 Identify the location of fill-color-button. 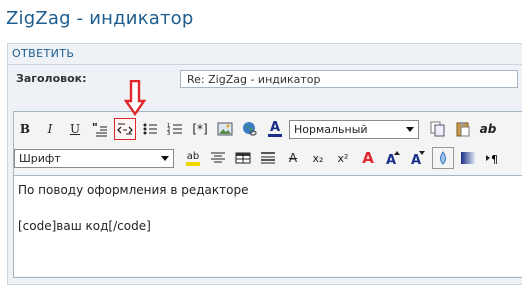
(443, 158).